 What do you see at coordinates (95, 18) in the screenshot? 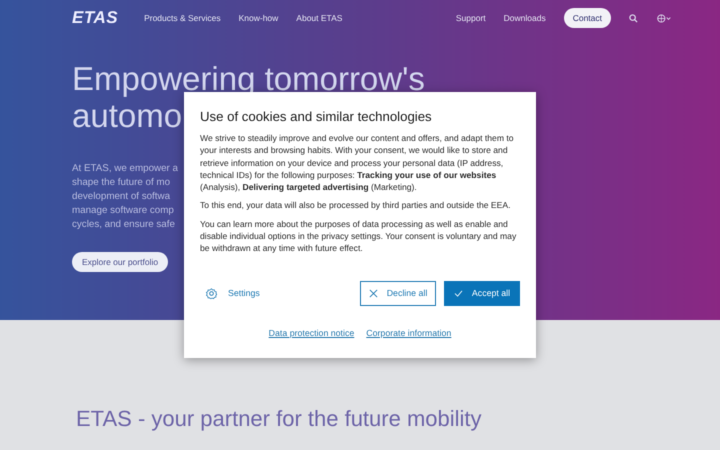
I see `logo: ETAS` at bounding box center [95, 18].